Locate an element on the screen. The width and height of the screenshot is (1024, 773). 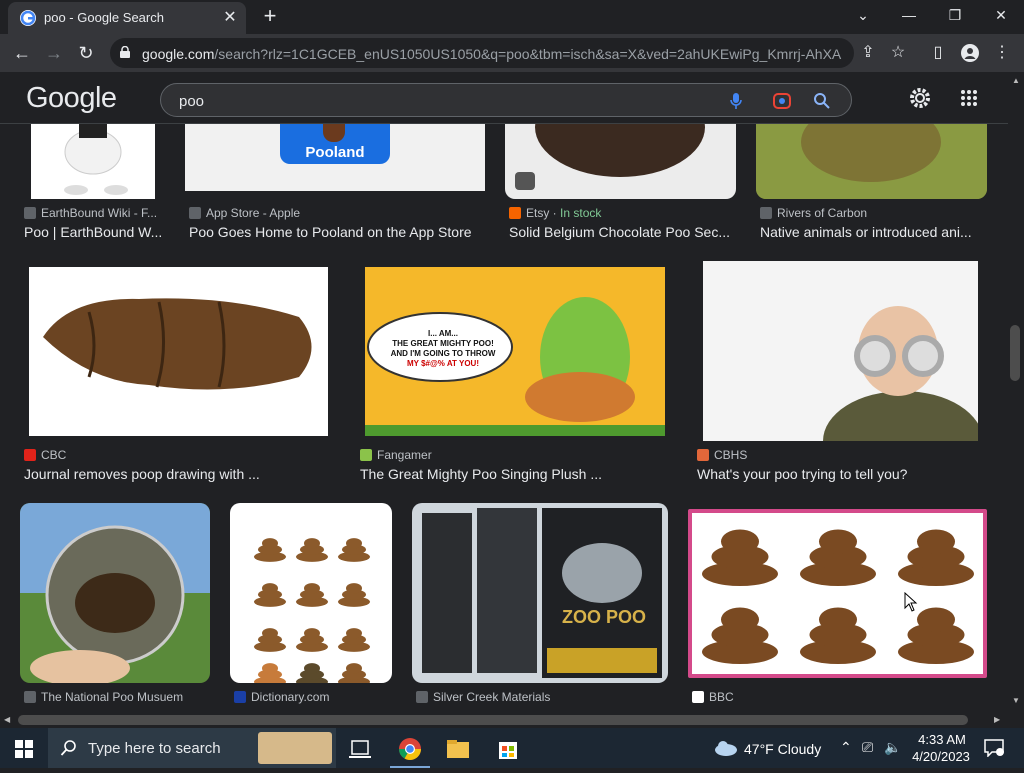
network-icon: ⎚ is located at coordinates (867, 747).